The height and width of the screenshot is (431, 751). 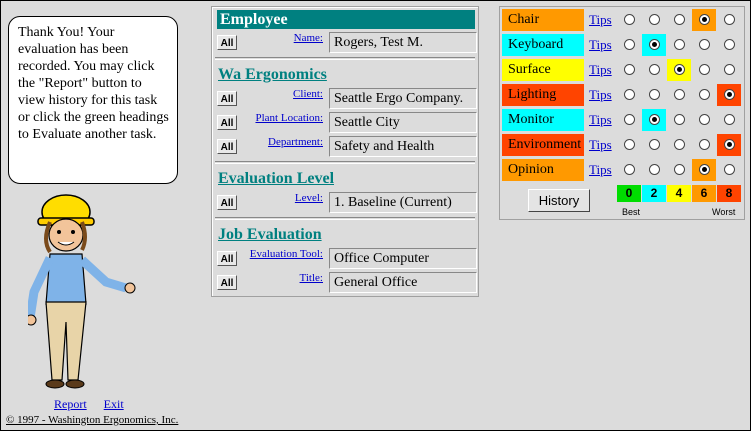 I want to click on department-field: Safety and Health, so click(x=403, y=146).